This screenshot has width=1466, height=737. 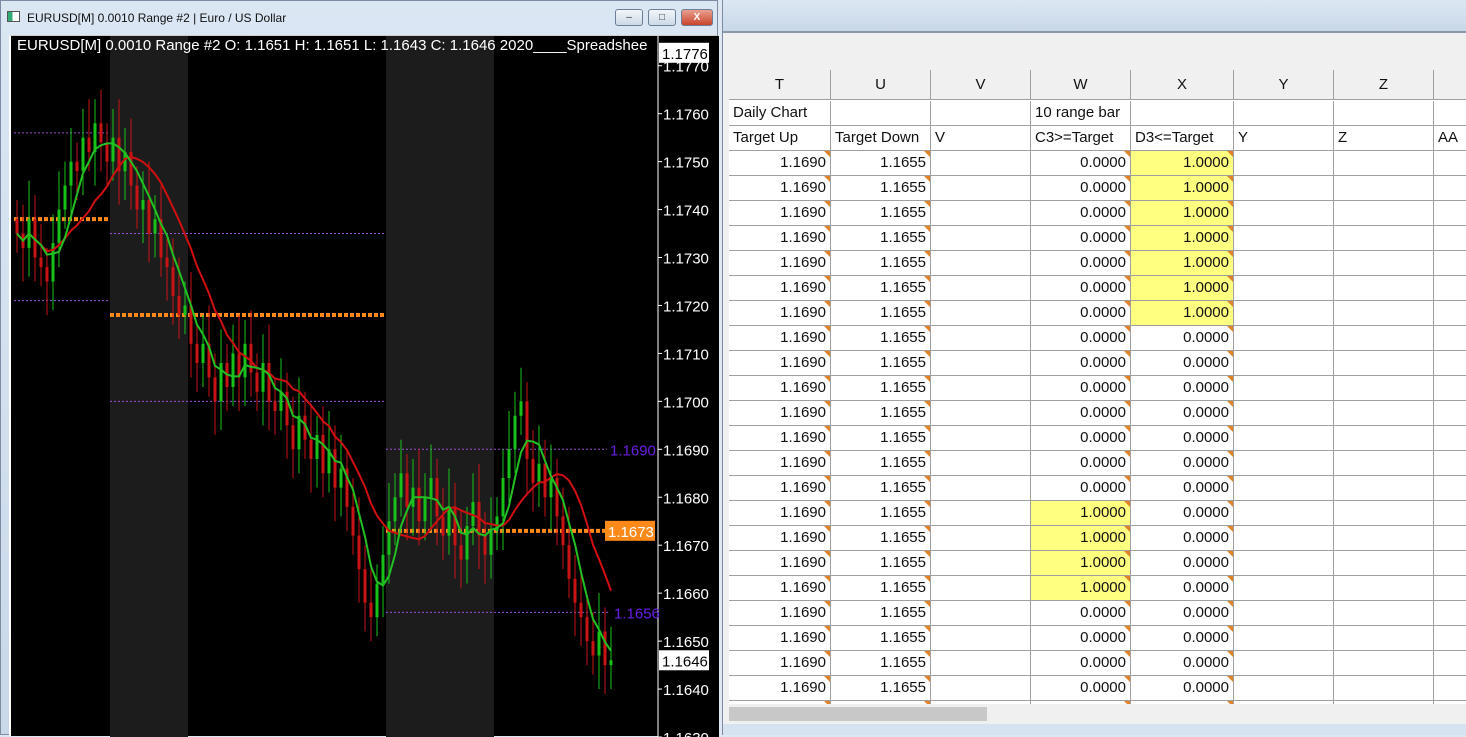 I want to click on cell: Daily Chart, so click(x=780, y=113).